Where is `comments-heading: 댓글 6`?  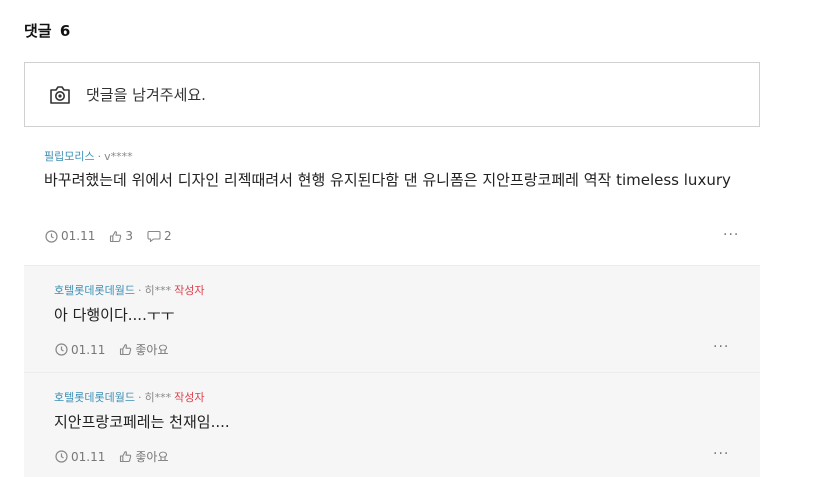 comments-heading: 댓글 6 is located at coordinates (47, 30).